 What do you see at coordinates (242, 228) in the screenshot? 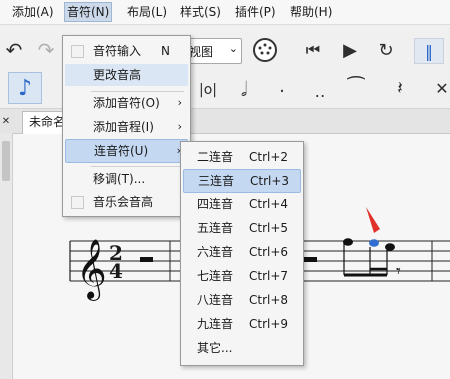
I see `menu-item-quintuplet: 五连音 Ctrl+5` at bounding box center [242, 228].